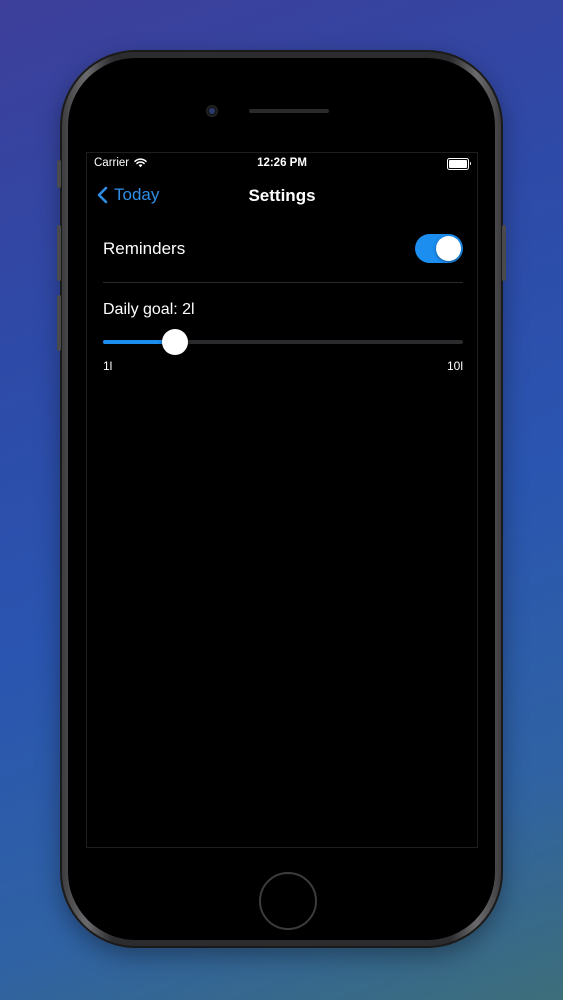 This screenshot has width=563, height=1000. Describe the element at coordinates (289, 111) in the screenshot. I see `earpiece-speaker` at that location.